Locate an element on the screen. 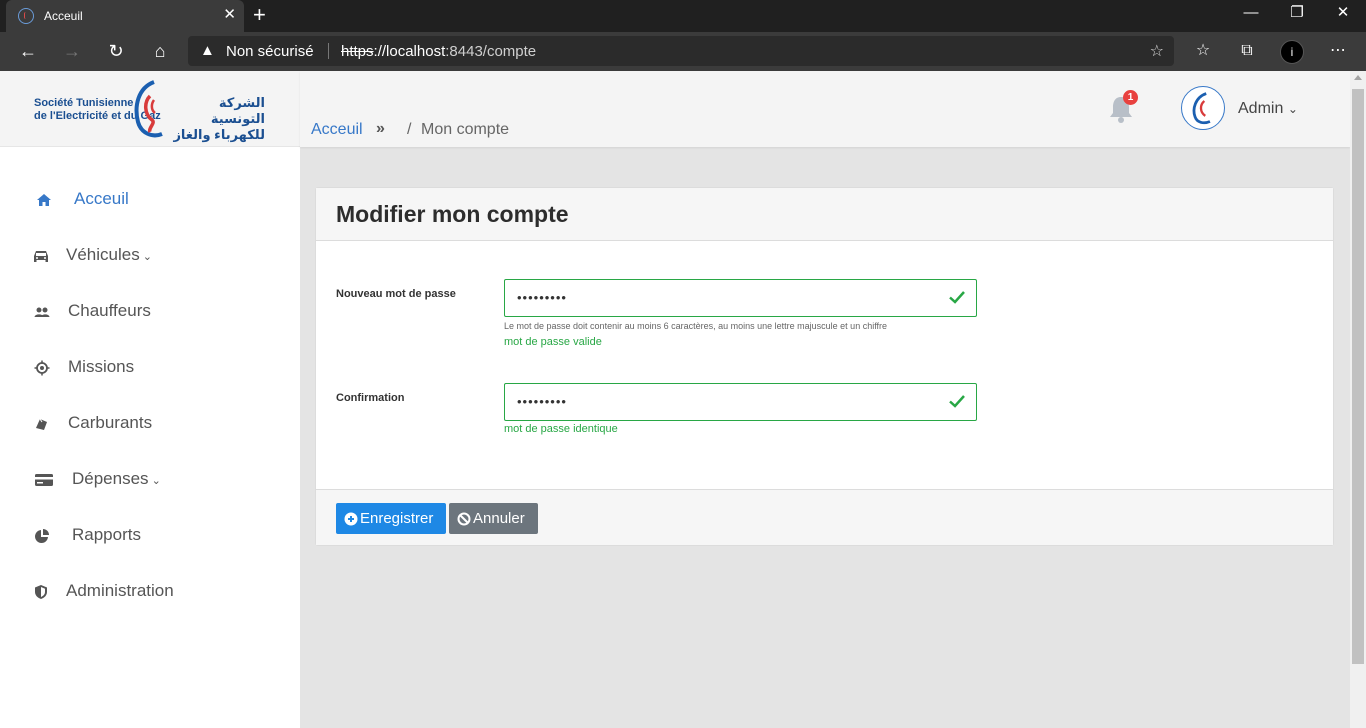 The image size is (1366, 728). confirm-valid-message: mot de passe identique is located at coordinates (561, 429).